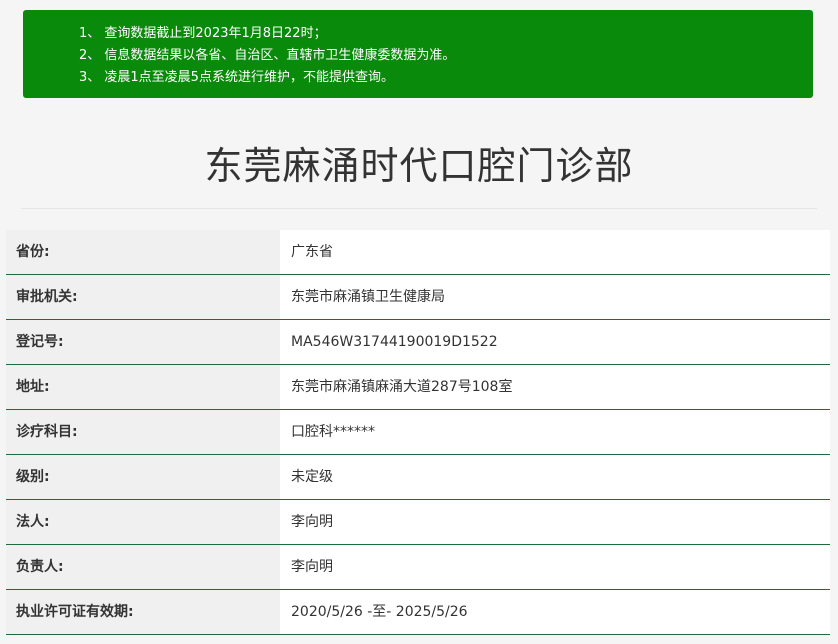  Describe the element at coordinates (143, 612) in the screenshot. I see `row-label: 执业许可证有效期:` at that location.